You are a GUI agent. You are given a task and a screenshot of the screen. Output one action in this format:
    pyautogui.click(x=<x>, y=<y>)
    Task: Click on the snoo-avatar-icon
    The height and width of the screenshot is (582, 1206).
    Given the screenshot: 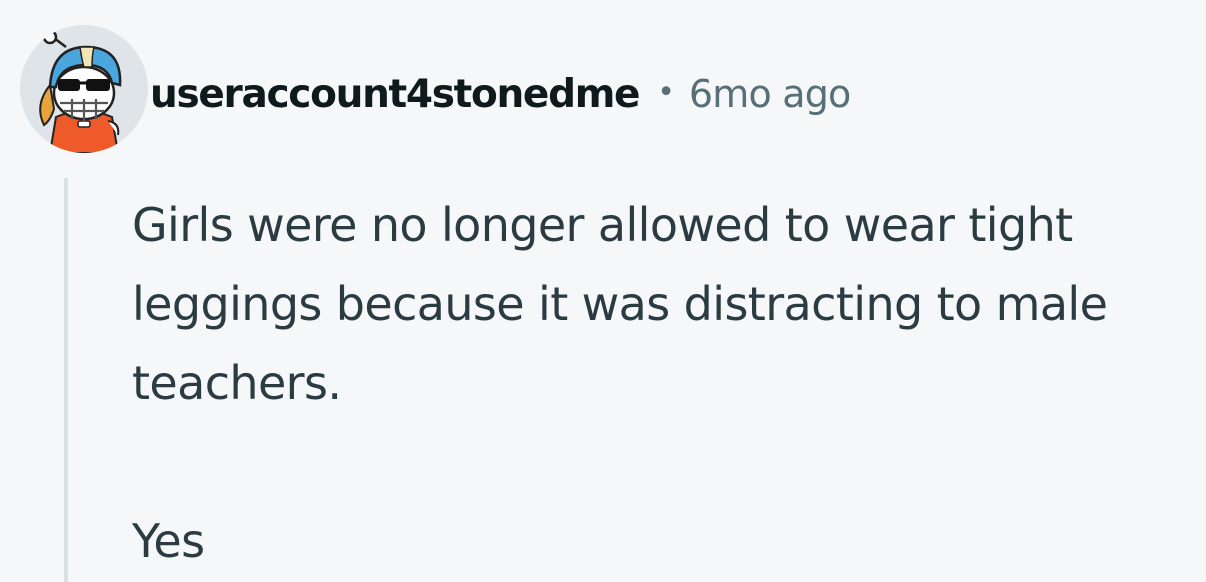 What is the action you would take?
    pyautogui.click(x=80, y=91)
    